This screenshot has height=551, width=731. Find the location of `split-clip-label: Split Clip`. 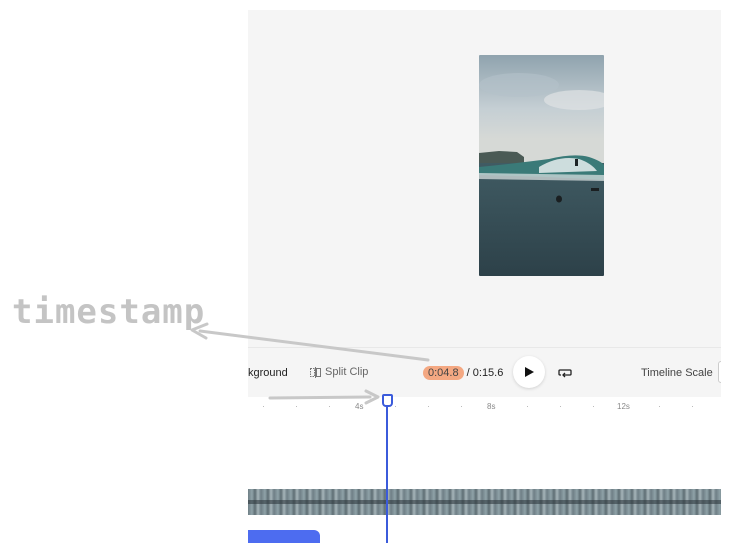

split-clip-label: Split Clip is located at coordinates (347, 372).